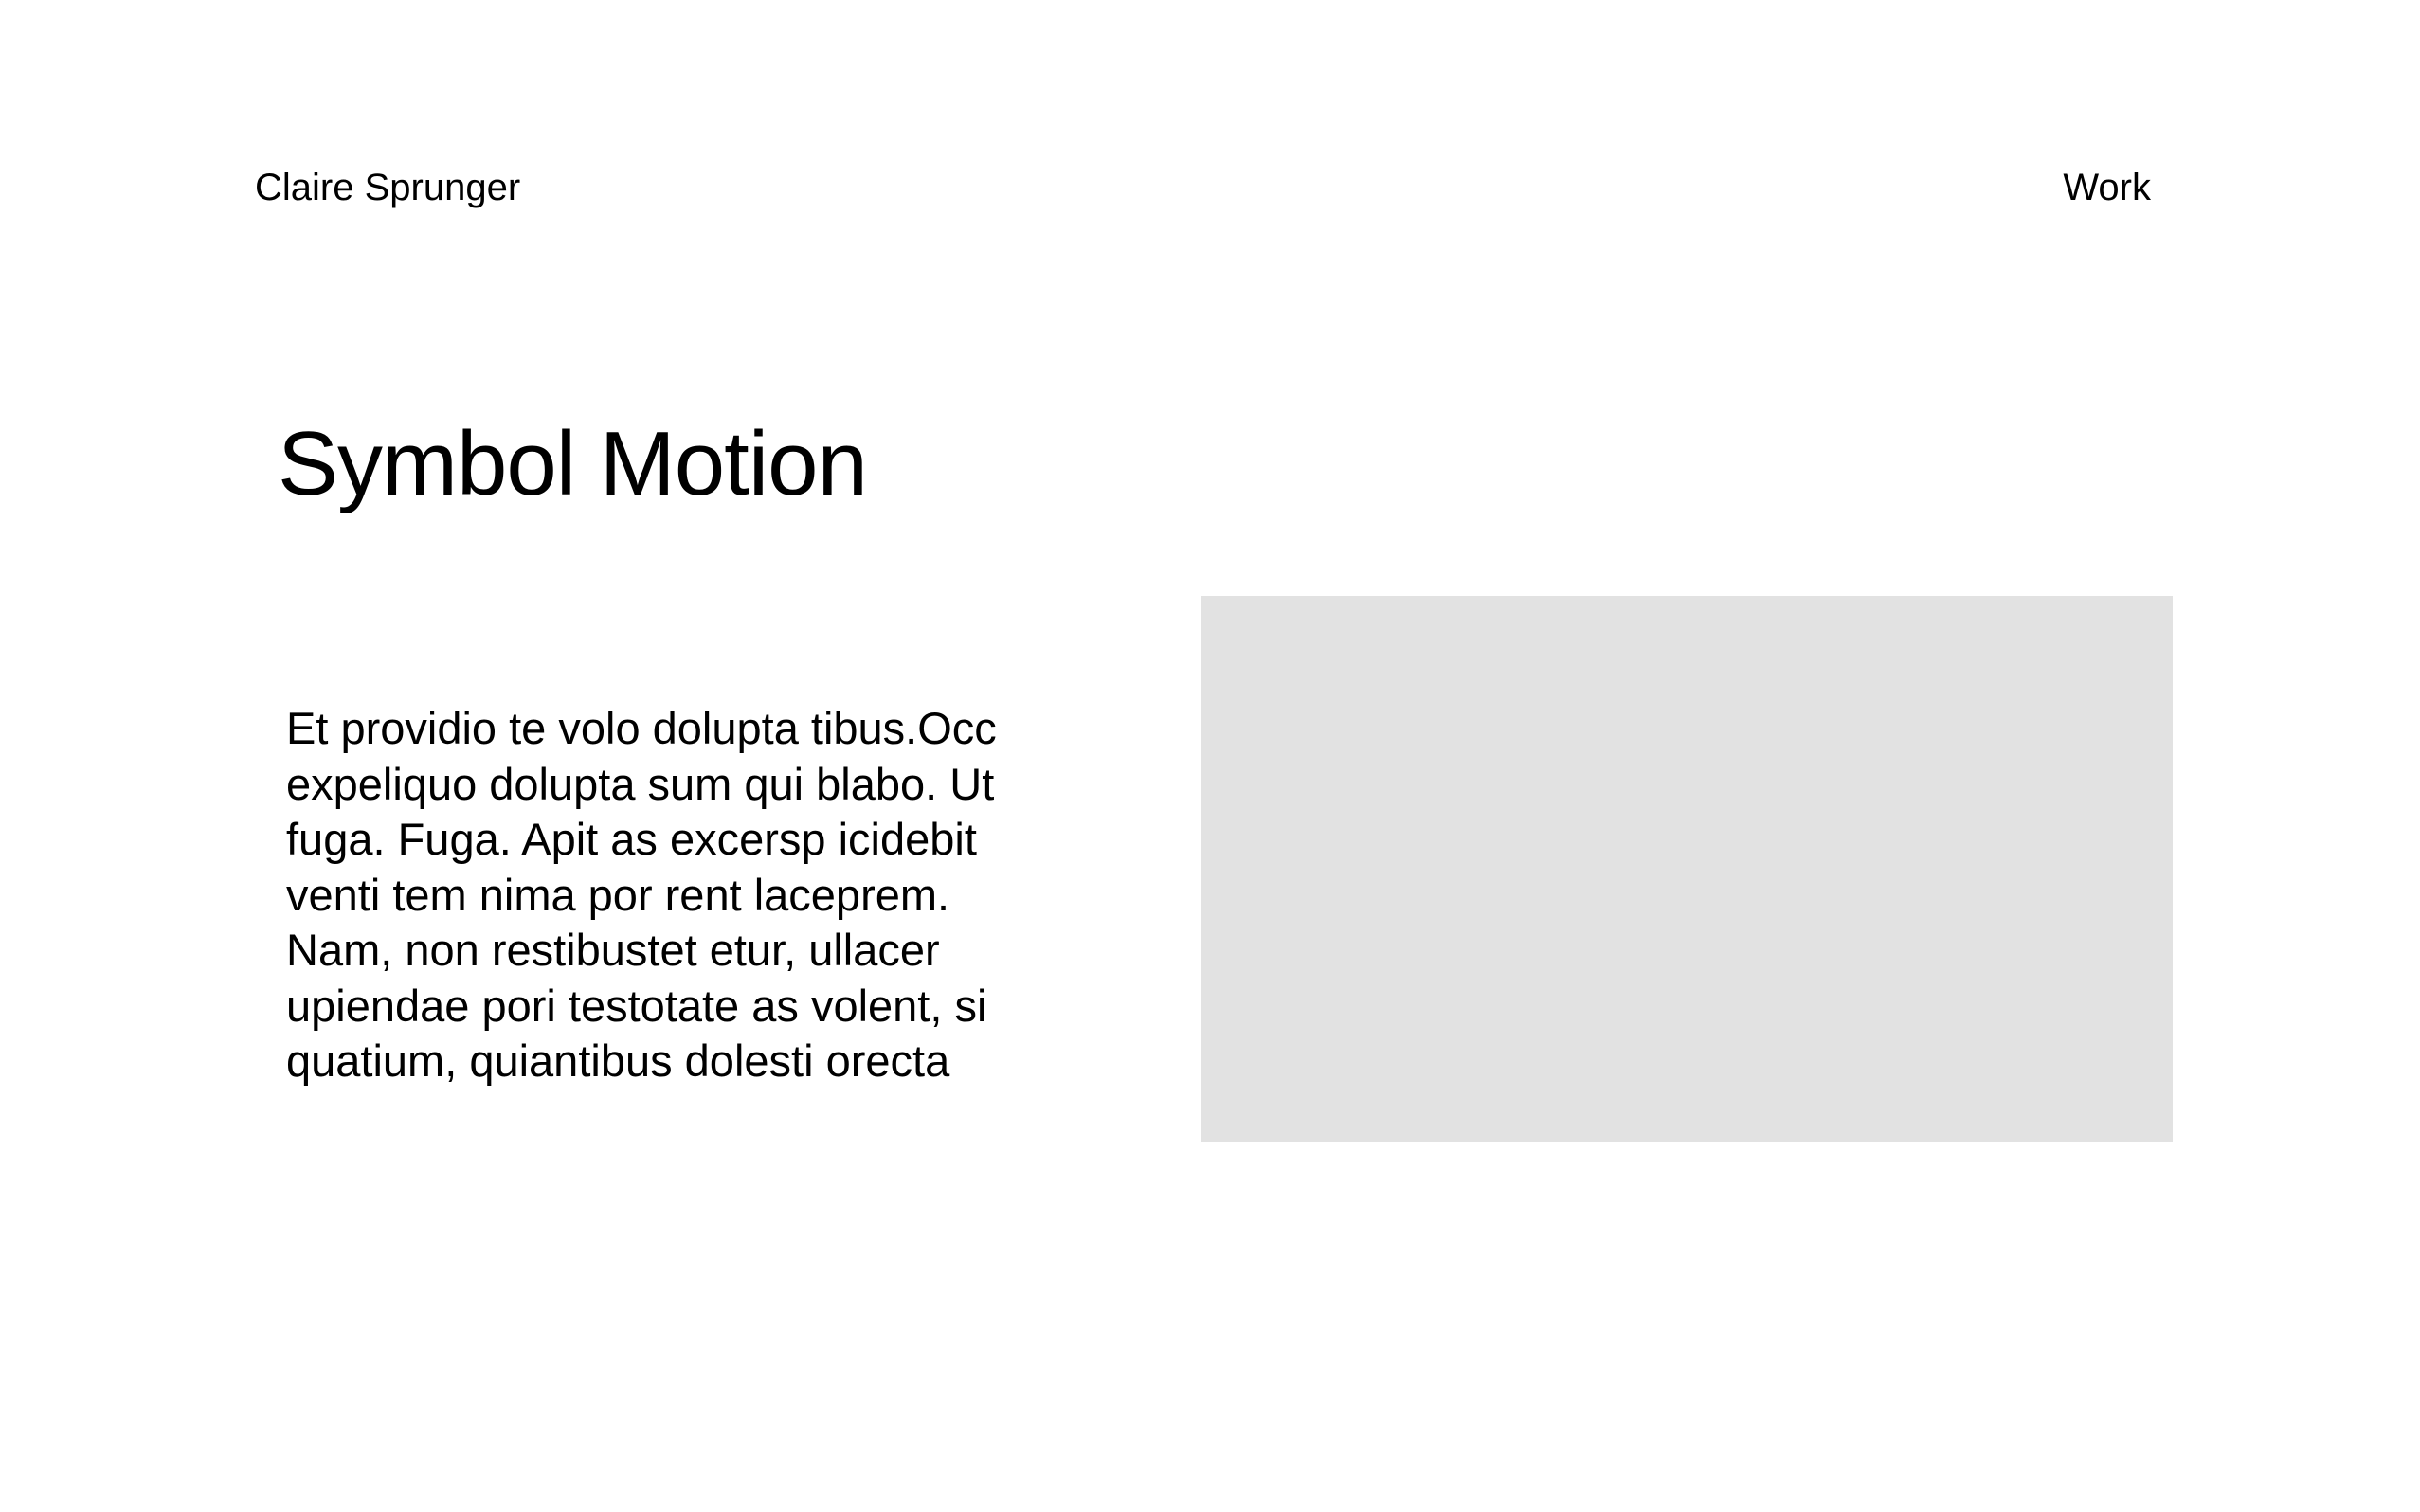 The image size is (2420, 1512). What do you see at coordinates (2094, 187) in the screenshot?
I see `nav-work-link: Work` at bounding box center [2094, 187].